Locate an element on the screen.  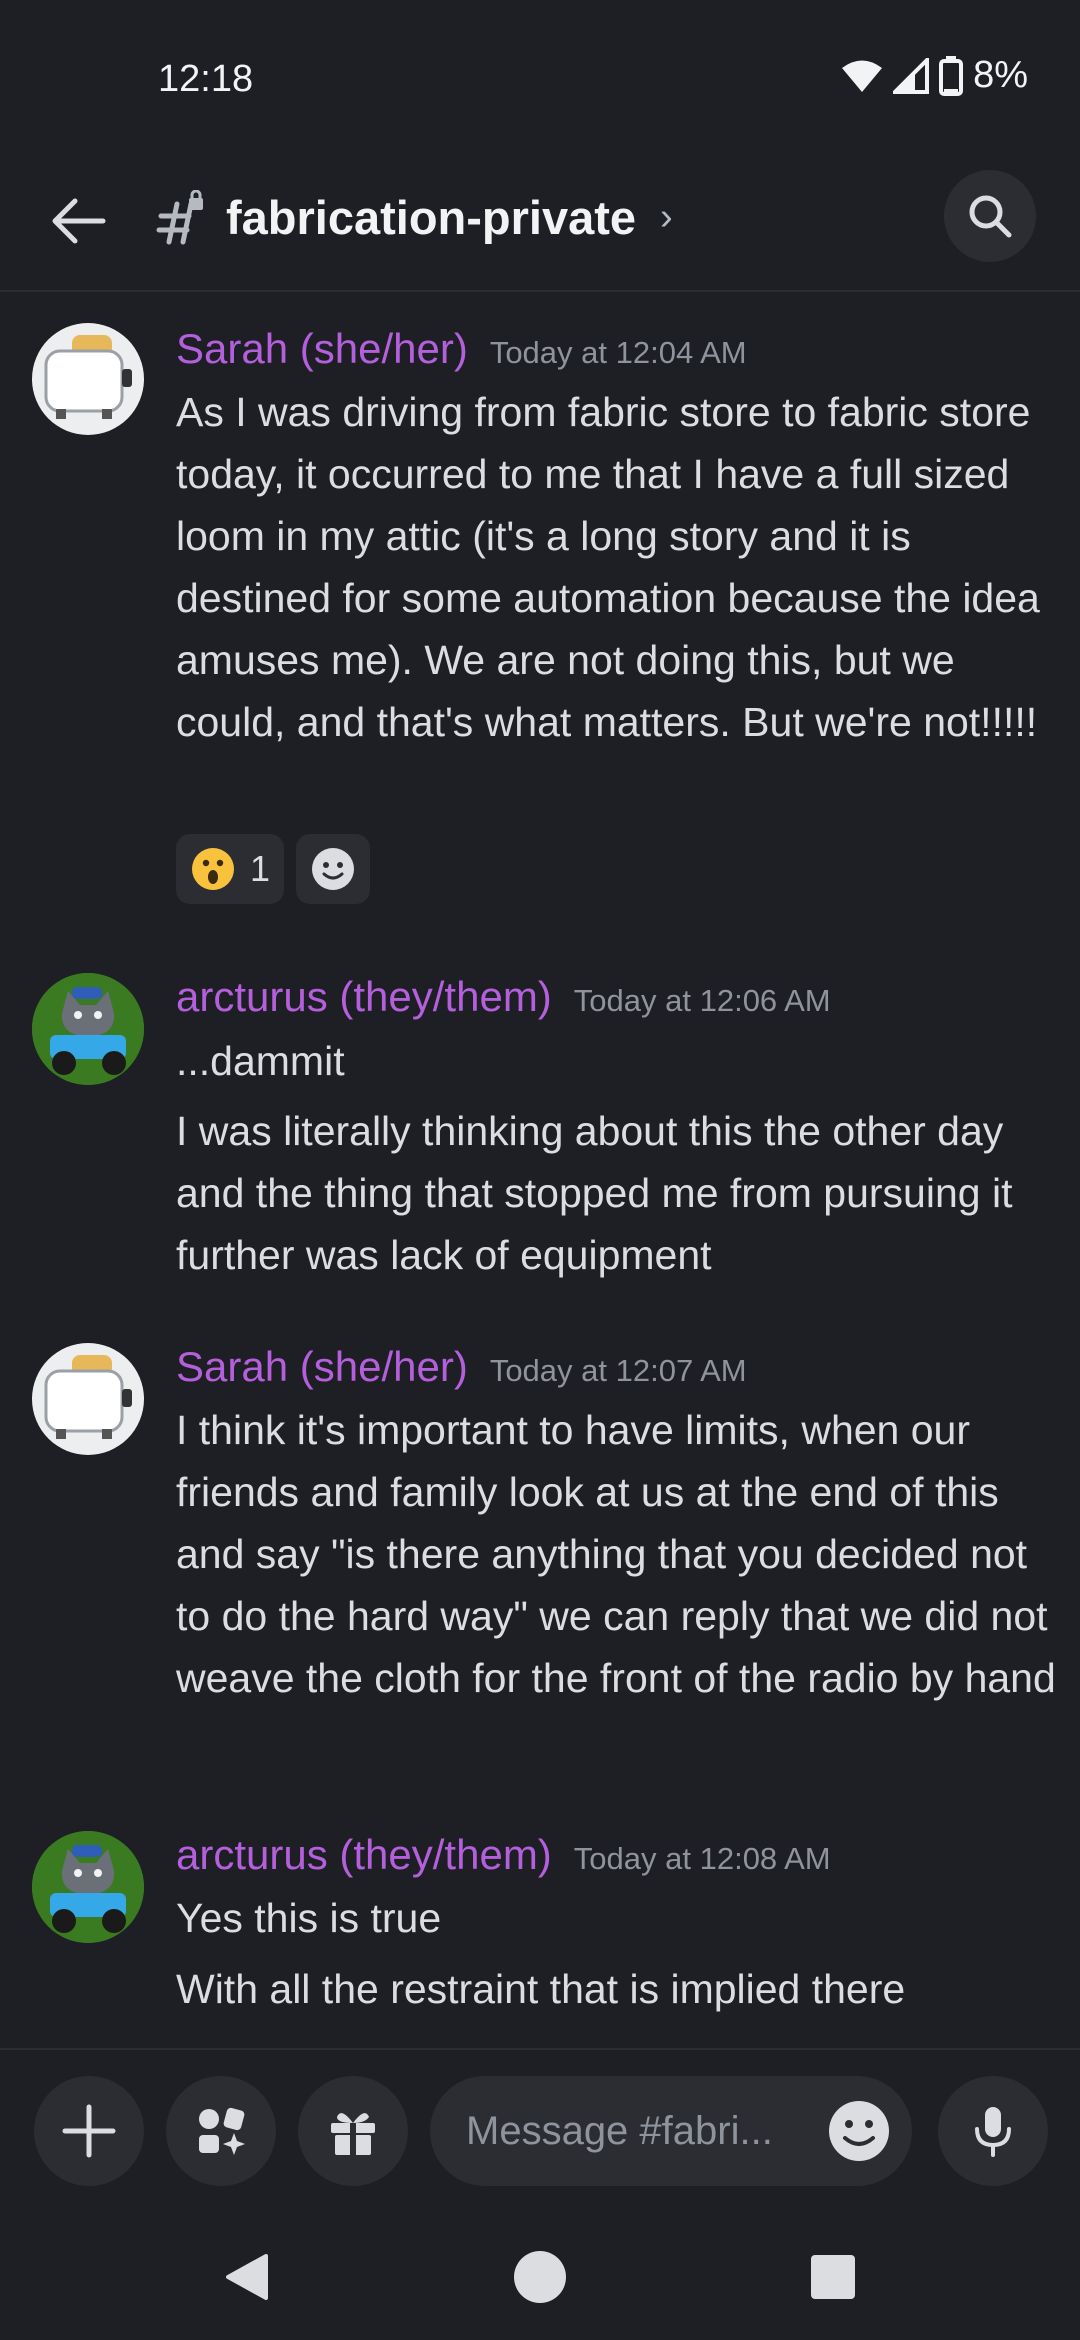
message-header: Sarah (she/her) Today at 12:07 AM is located at coordinates (461, 1367).